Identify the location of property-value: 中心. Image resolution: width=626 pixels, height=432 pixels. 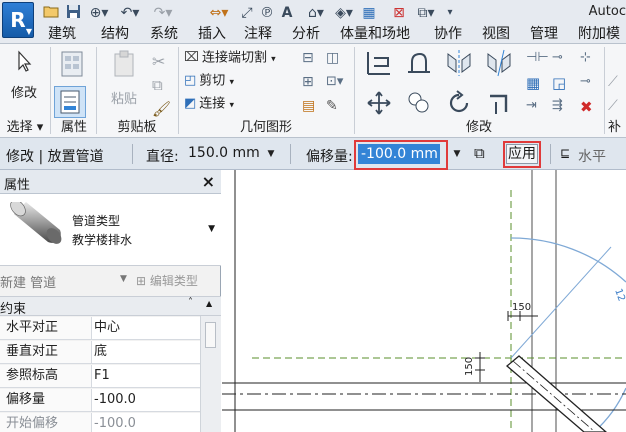
(107, 328).